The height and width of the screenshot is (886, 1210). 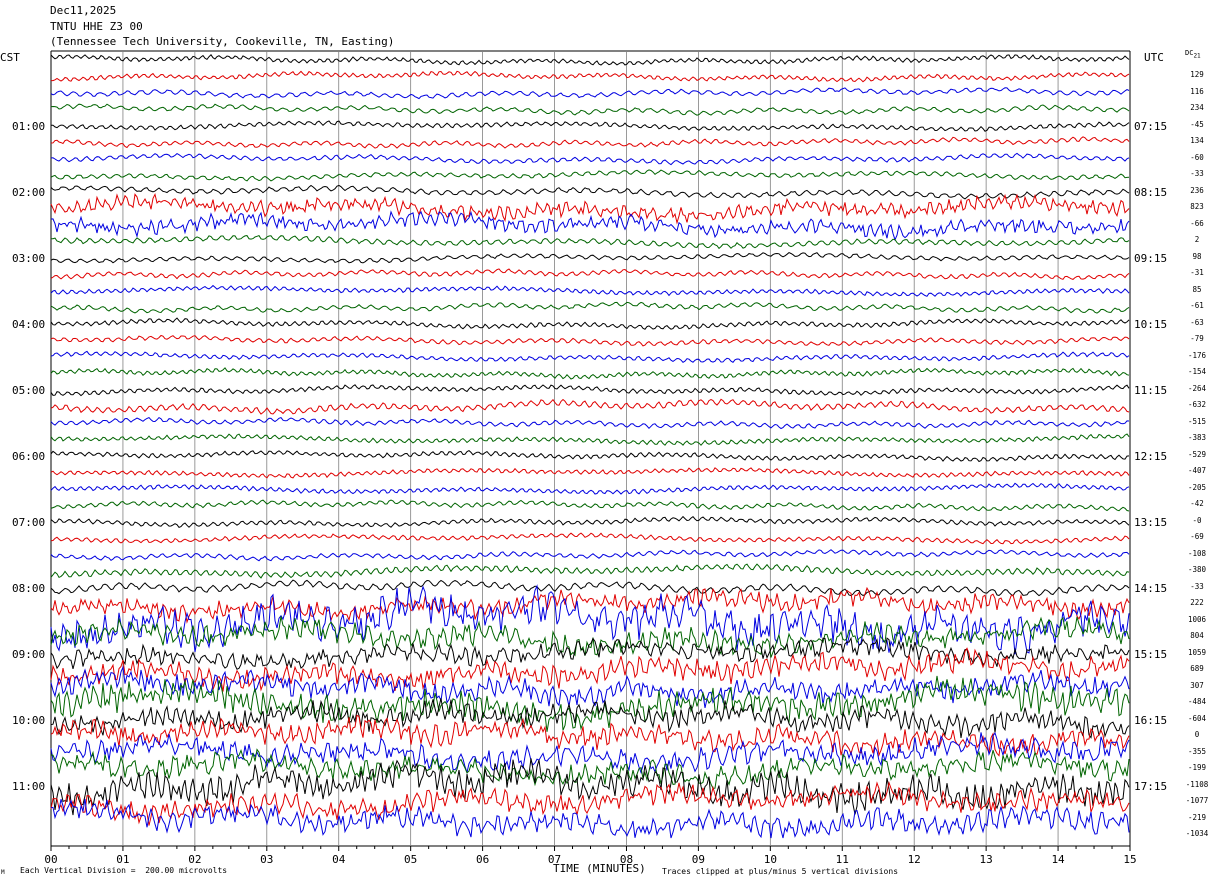 I want to click on dc-offset-label: -60, so click(x=1197, y=157).